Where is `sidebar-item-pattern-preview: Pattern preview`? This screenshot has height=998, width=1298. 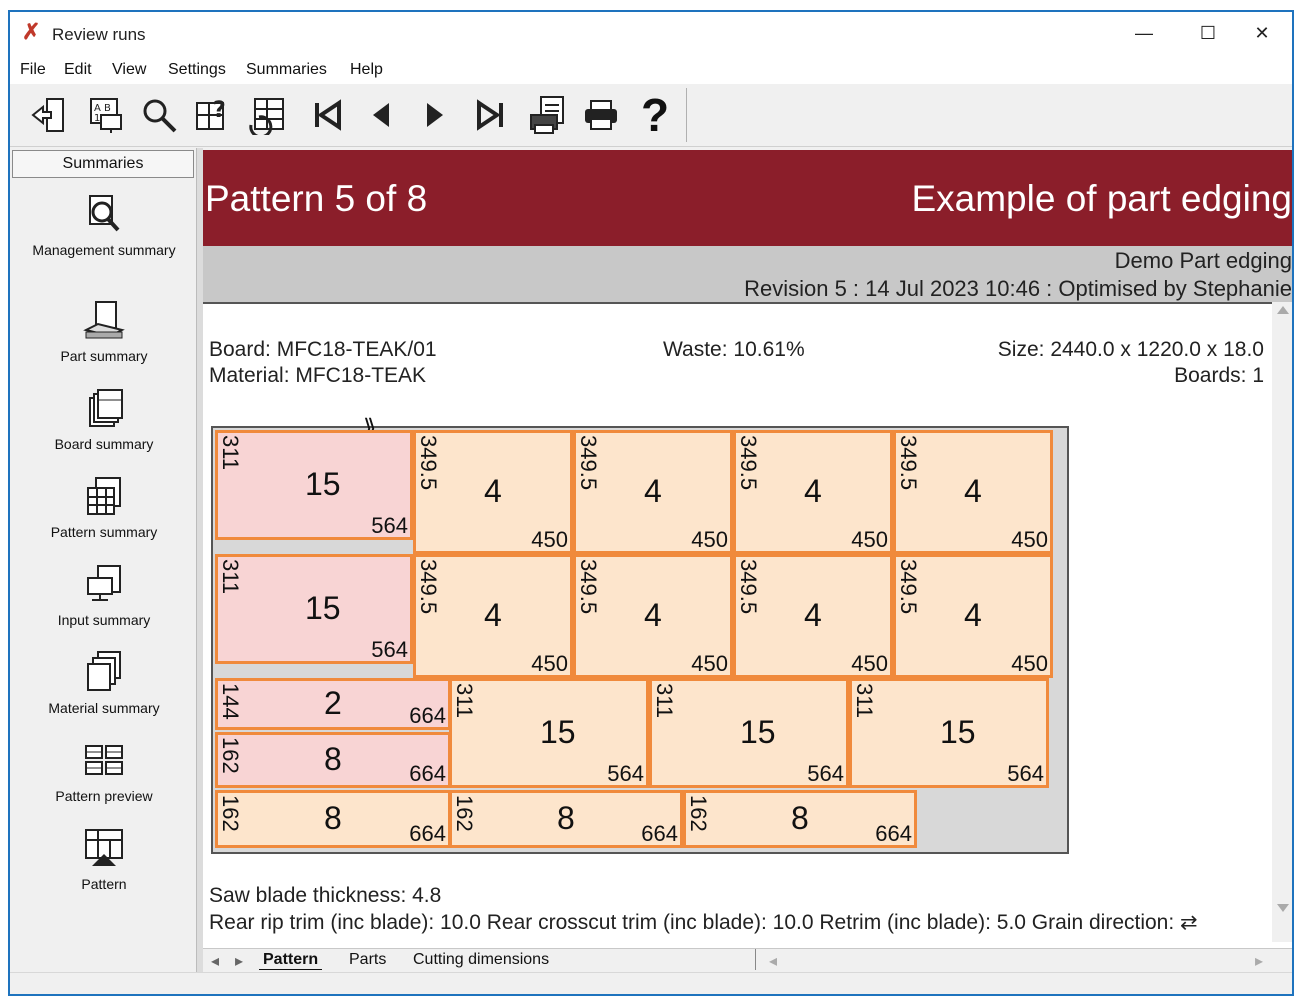
sidebar-item-pattern-preview: Pattern preview is located at coordinates (104, 771).